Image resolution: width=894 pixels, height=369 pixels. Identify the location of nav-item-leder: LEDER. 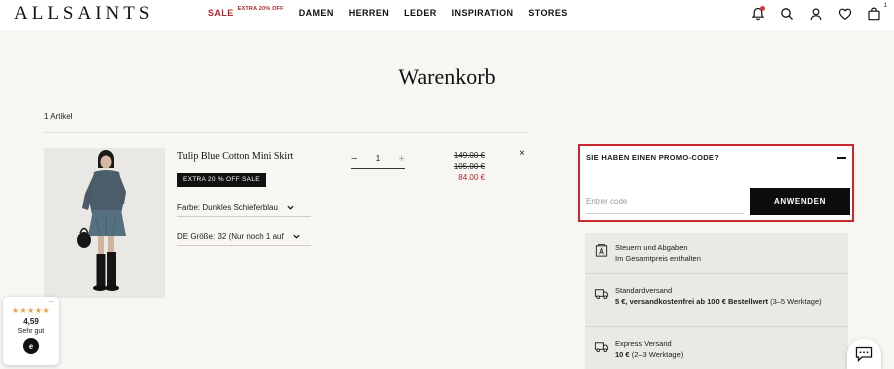
(420, 13).